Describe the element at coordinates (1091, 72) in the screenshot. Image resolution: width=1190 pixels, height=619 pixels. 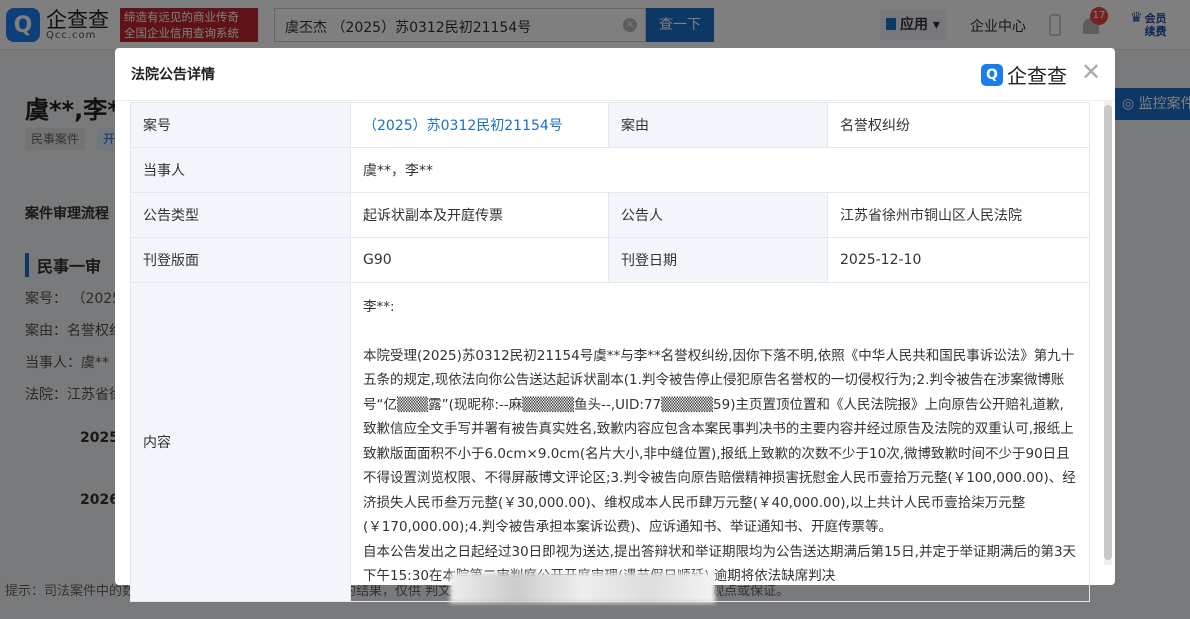
I see `close-icon: ✕` at that location.